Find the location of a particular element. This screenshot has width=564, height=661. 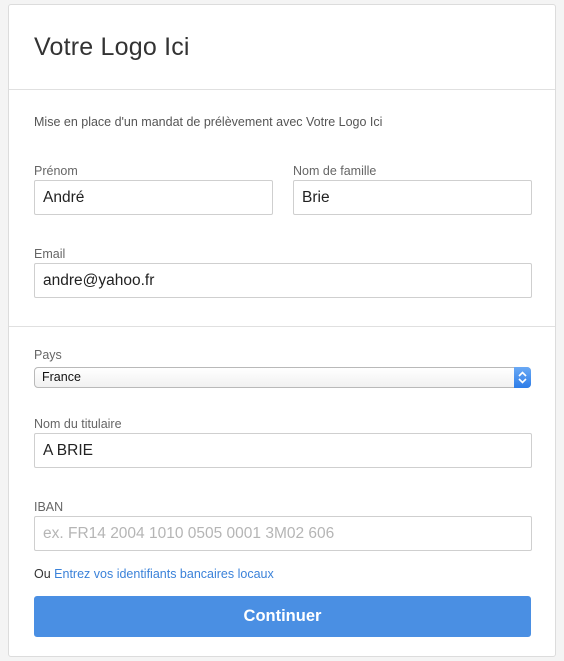

first-name-label: Prénom is located at coordinates (56, 171).